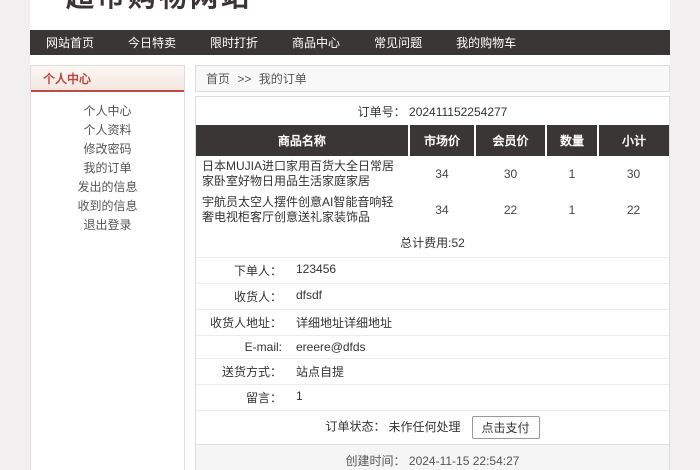 Image resolution: width=700 pixels, height=470 pixels. I want to click on sidebar-item-sent-messages: 发出的信息, so click(107, 187).